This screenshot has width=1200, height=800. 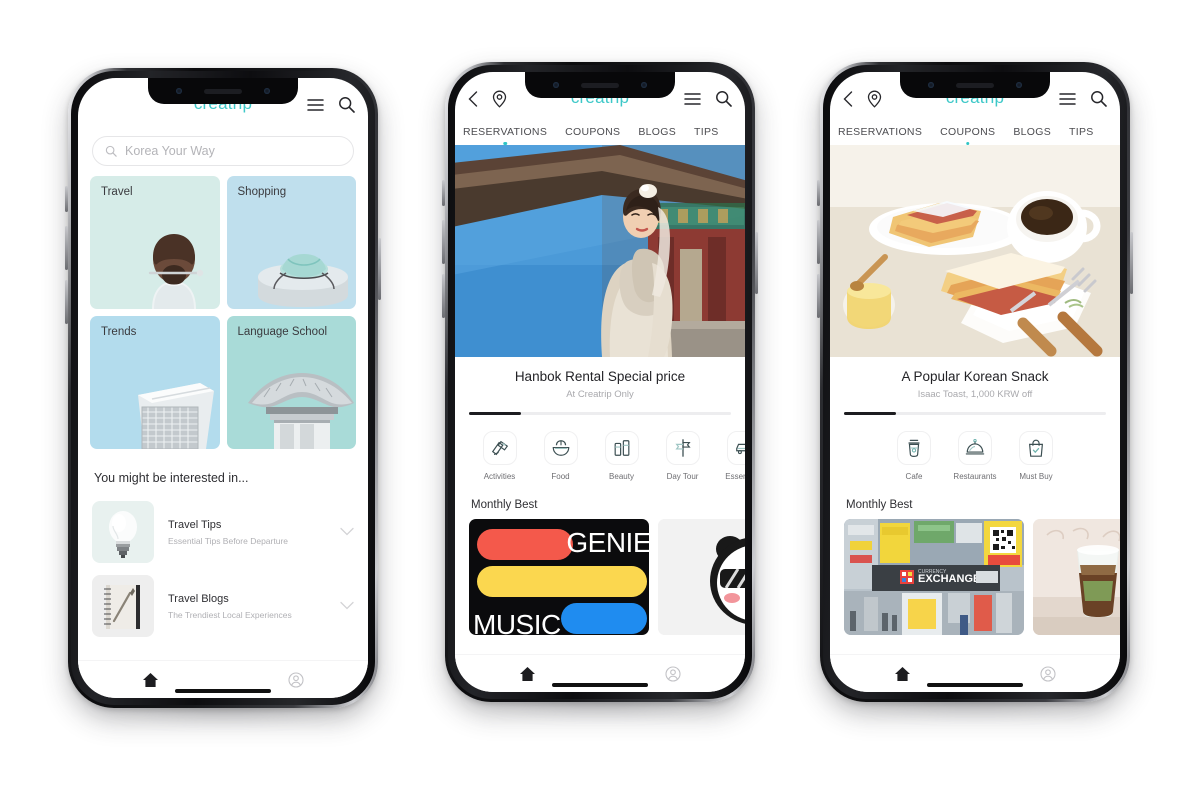 I want to click on monthly-best-card: GENIE MUSIC, so click(x=559, y=576).